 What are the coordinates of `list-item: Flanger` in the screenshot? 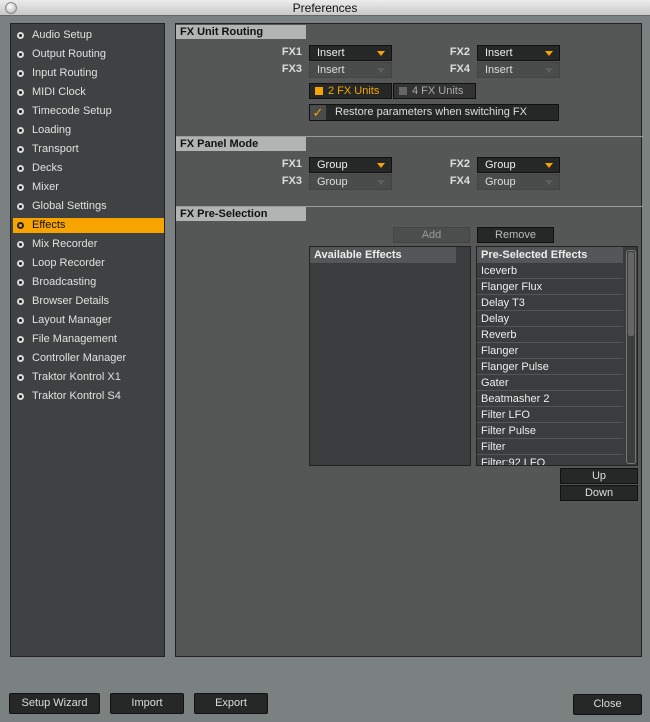 It's located at (550, 351).